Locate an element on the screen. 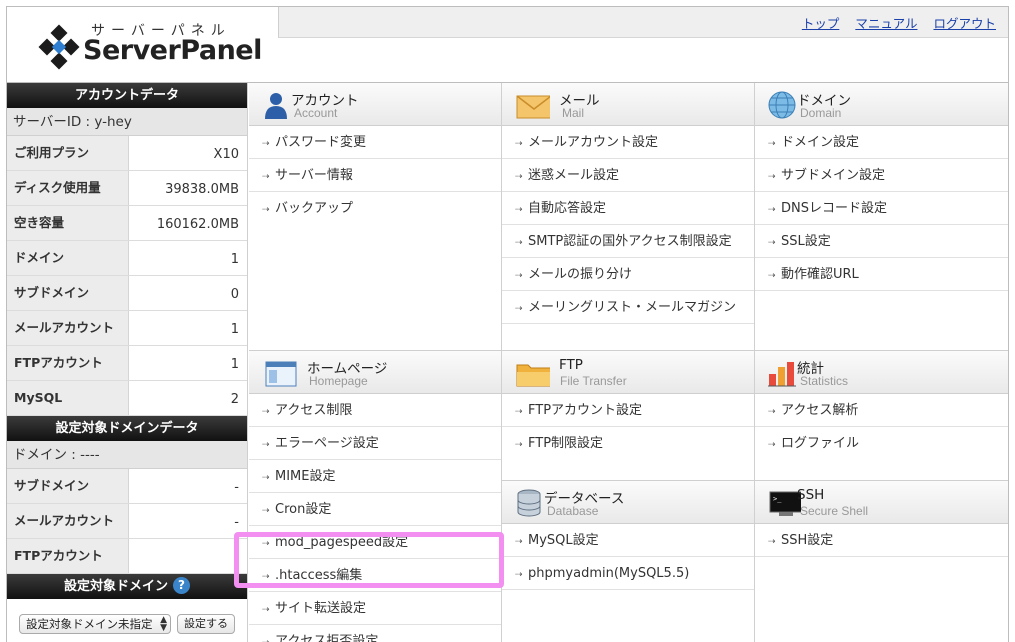 The height and width of the screenshot is (642, 1015). htaccess-highlight-box is located at coordinates (369, 560).